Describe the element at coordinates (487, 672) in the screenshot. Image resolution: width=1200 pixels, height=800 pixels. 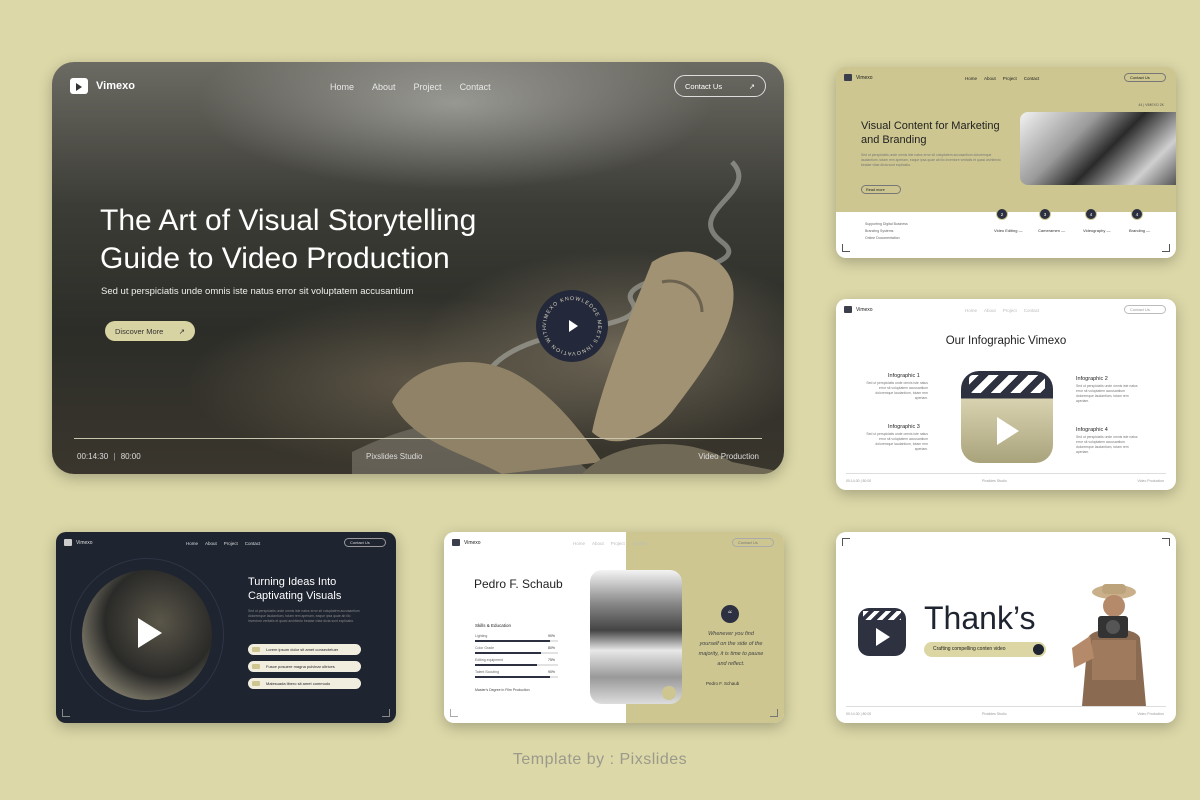
I see `skill-label: Talent Scouting` at that location.